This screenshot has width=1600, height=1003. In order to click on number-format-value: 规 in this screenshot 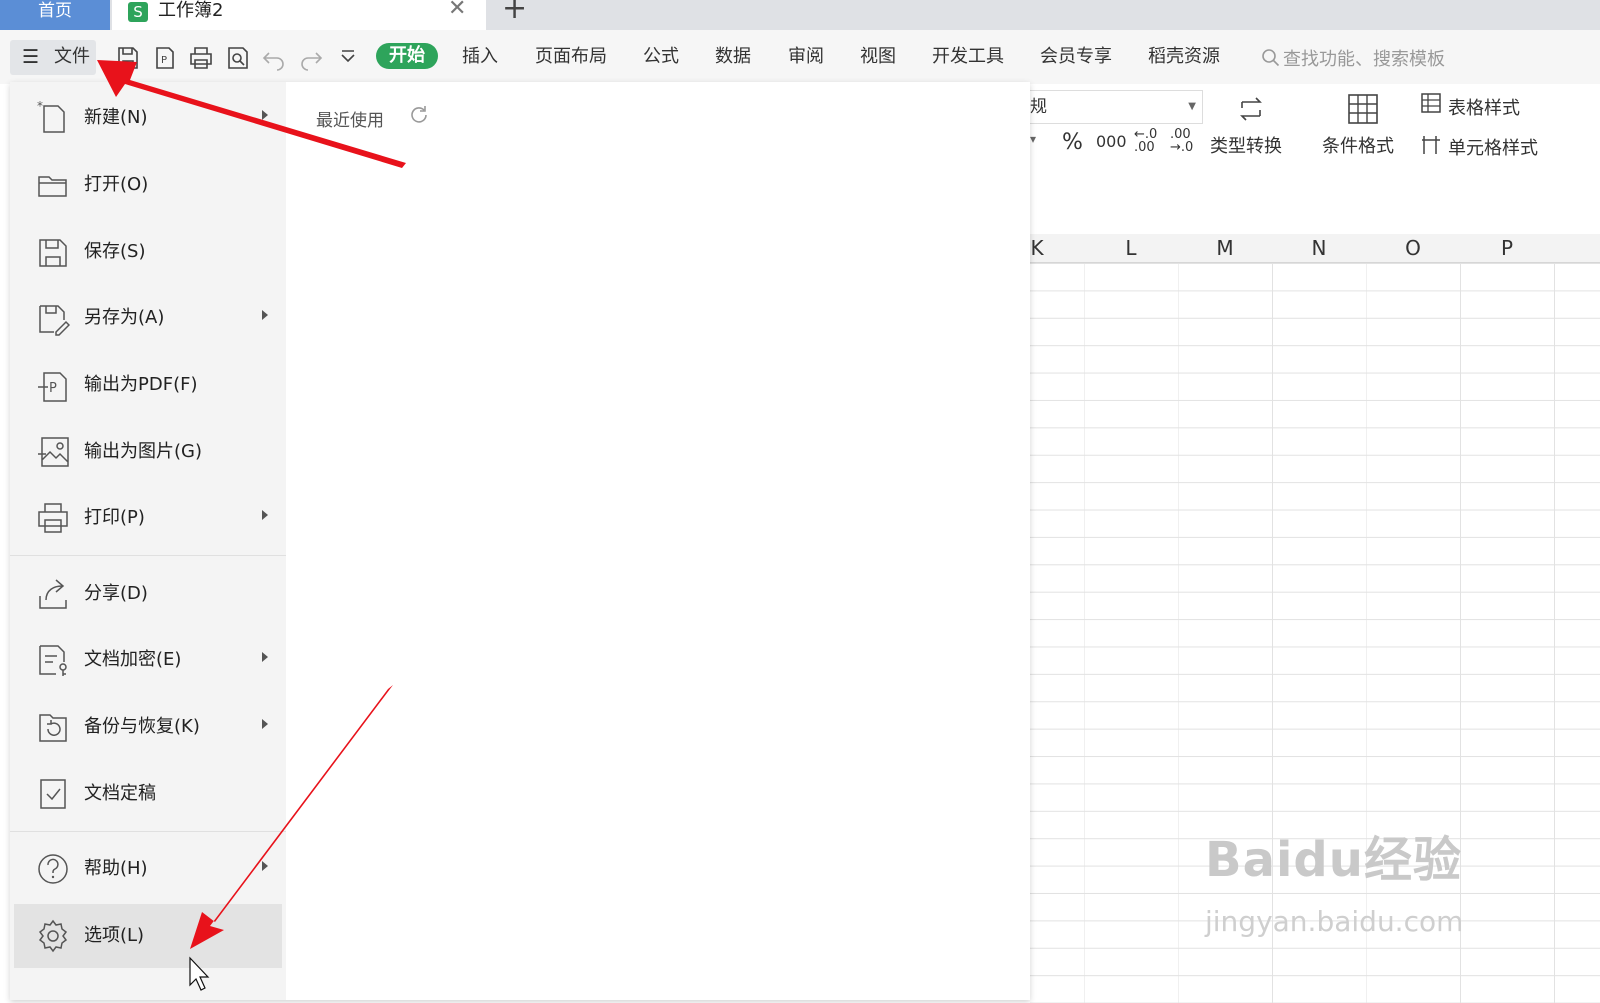, I will do `click(1038, 107)`.